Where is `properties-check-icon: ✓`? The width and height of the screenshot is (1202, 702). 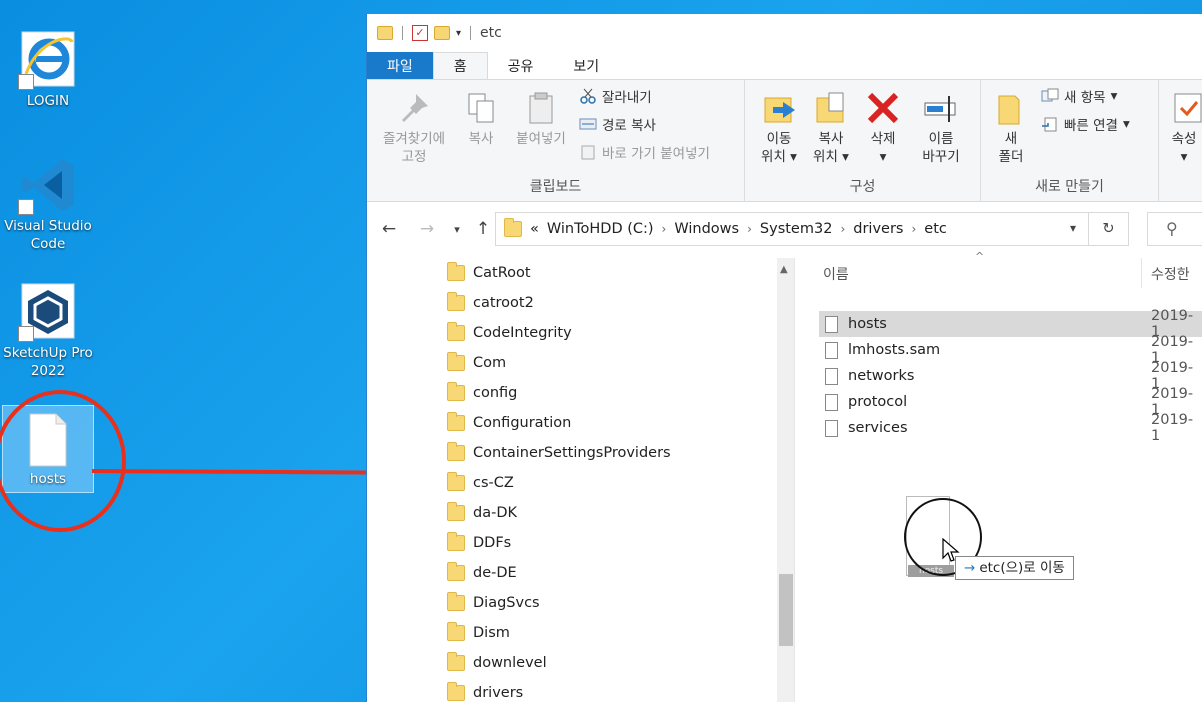 properties-check-icon: ✓ is located at coordinates (420, 33).